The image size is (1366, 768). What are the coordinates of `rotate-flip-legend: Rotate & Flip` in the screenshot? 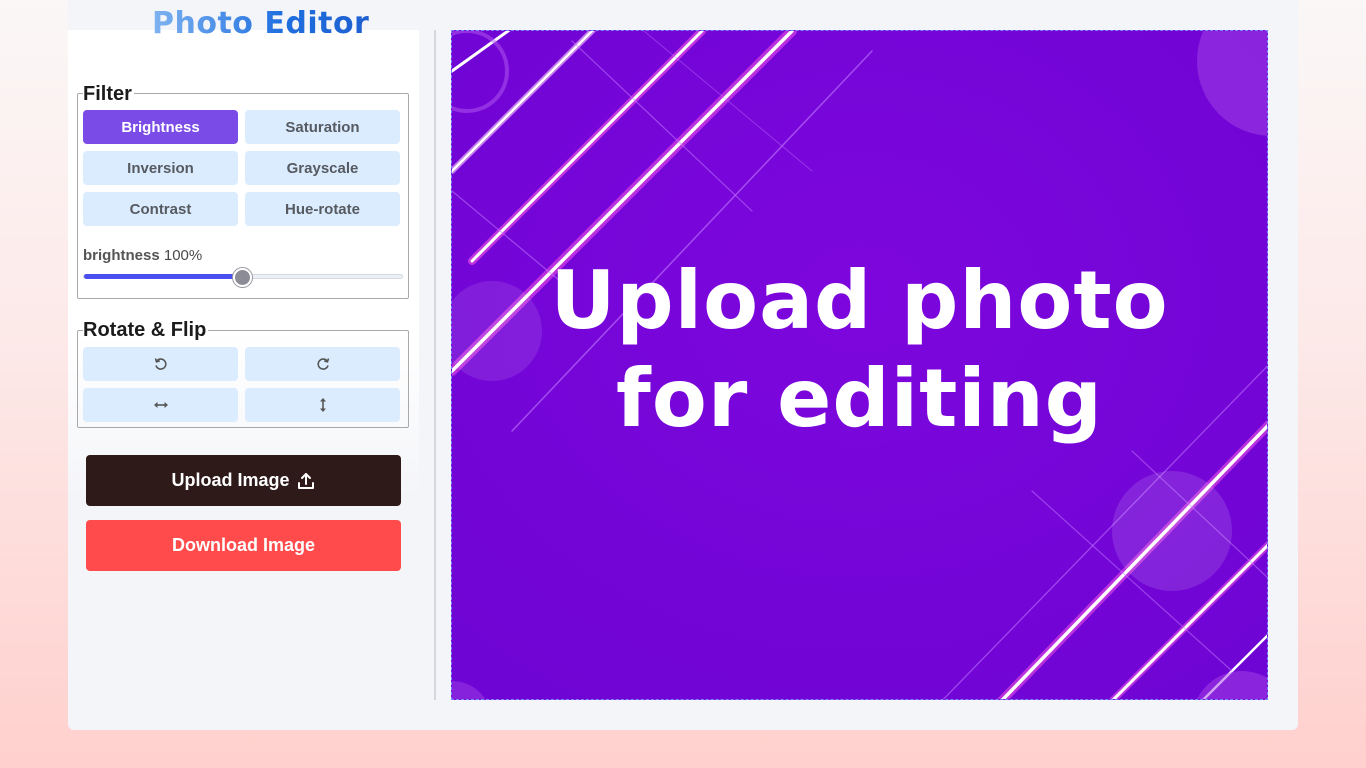 It's located at (146, 330).